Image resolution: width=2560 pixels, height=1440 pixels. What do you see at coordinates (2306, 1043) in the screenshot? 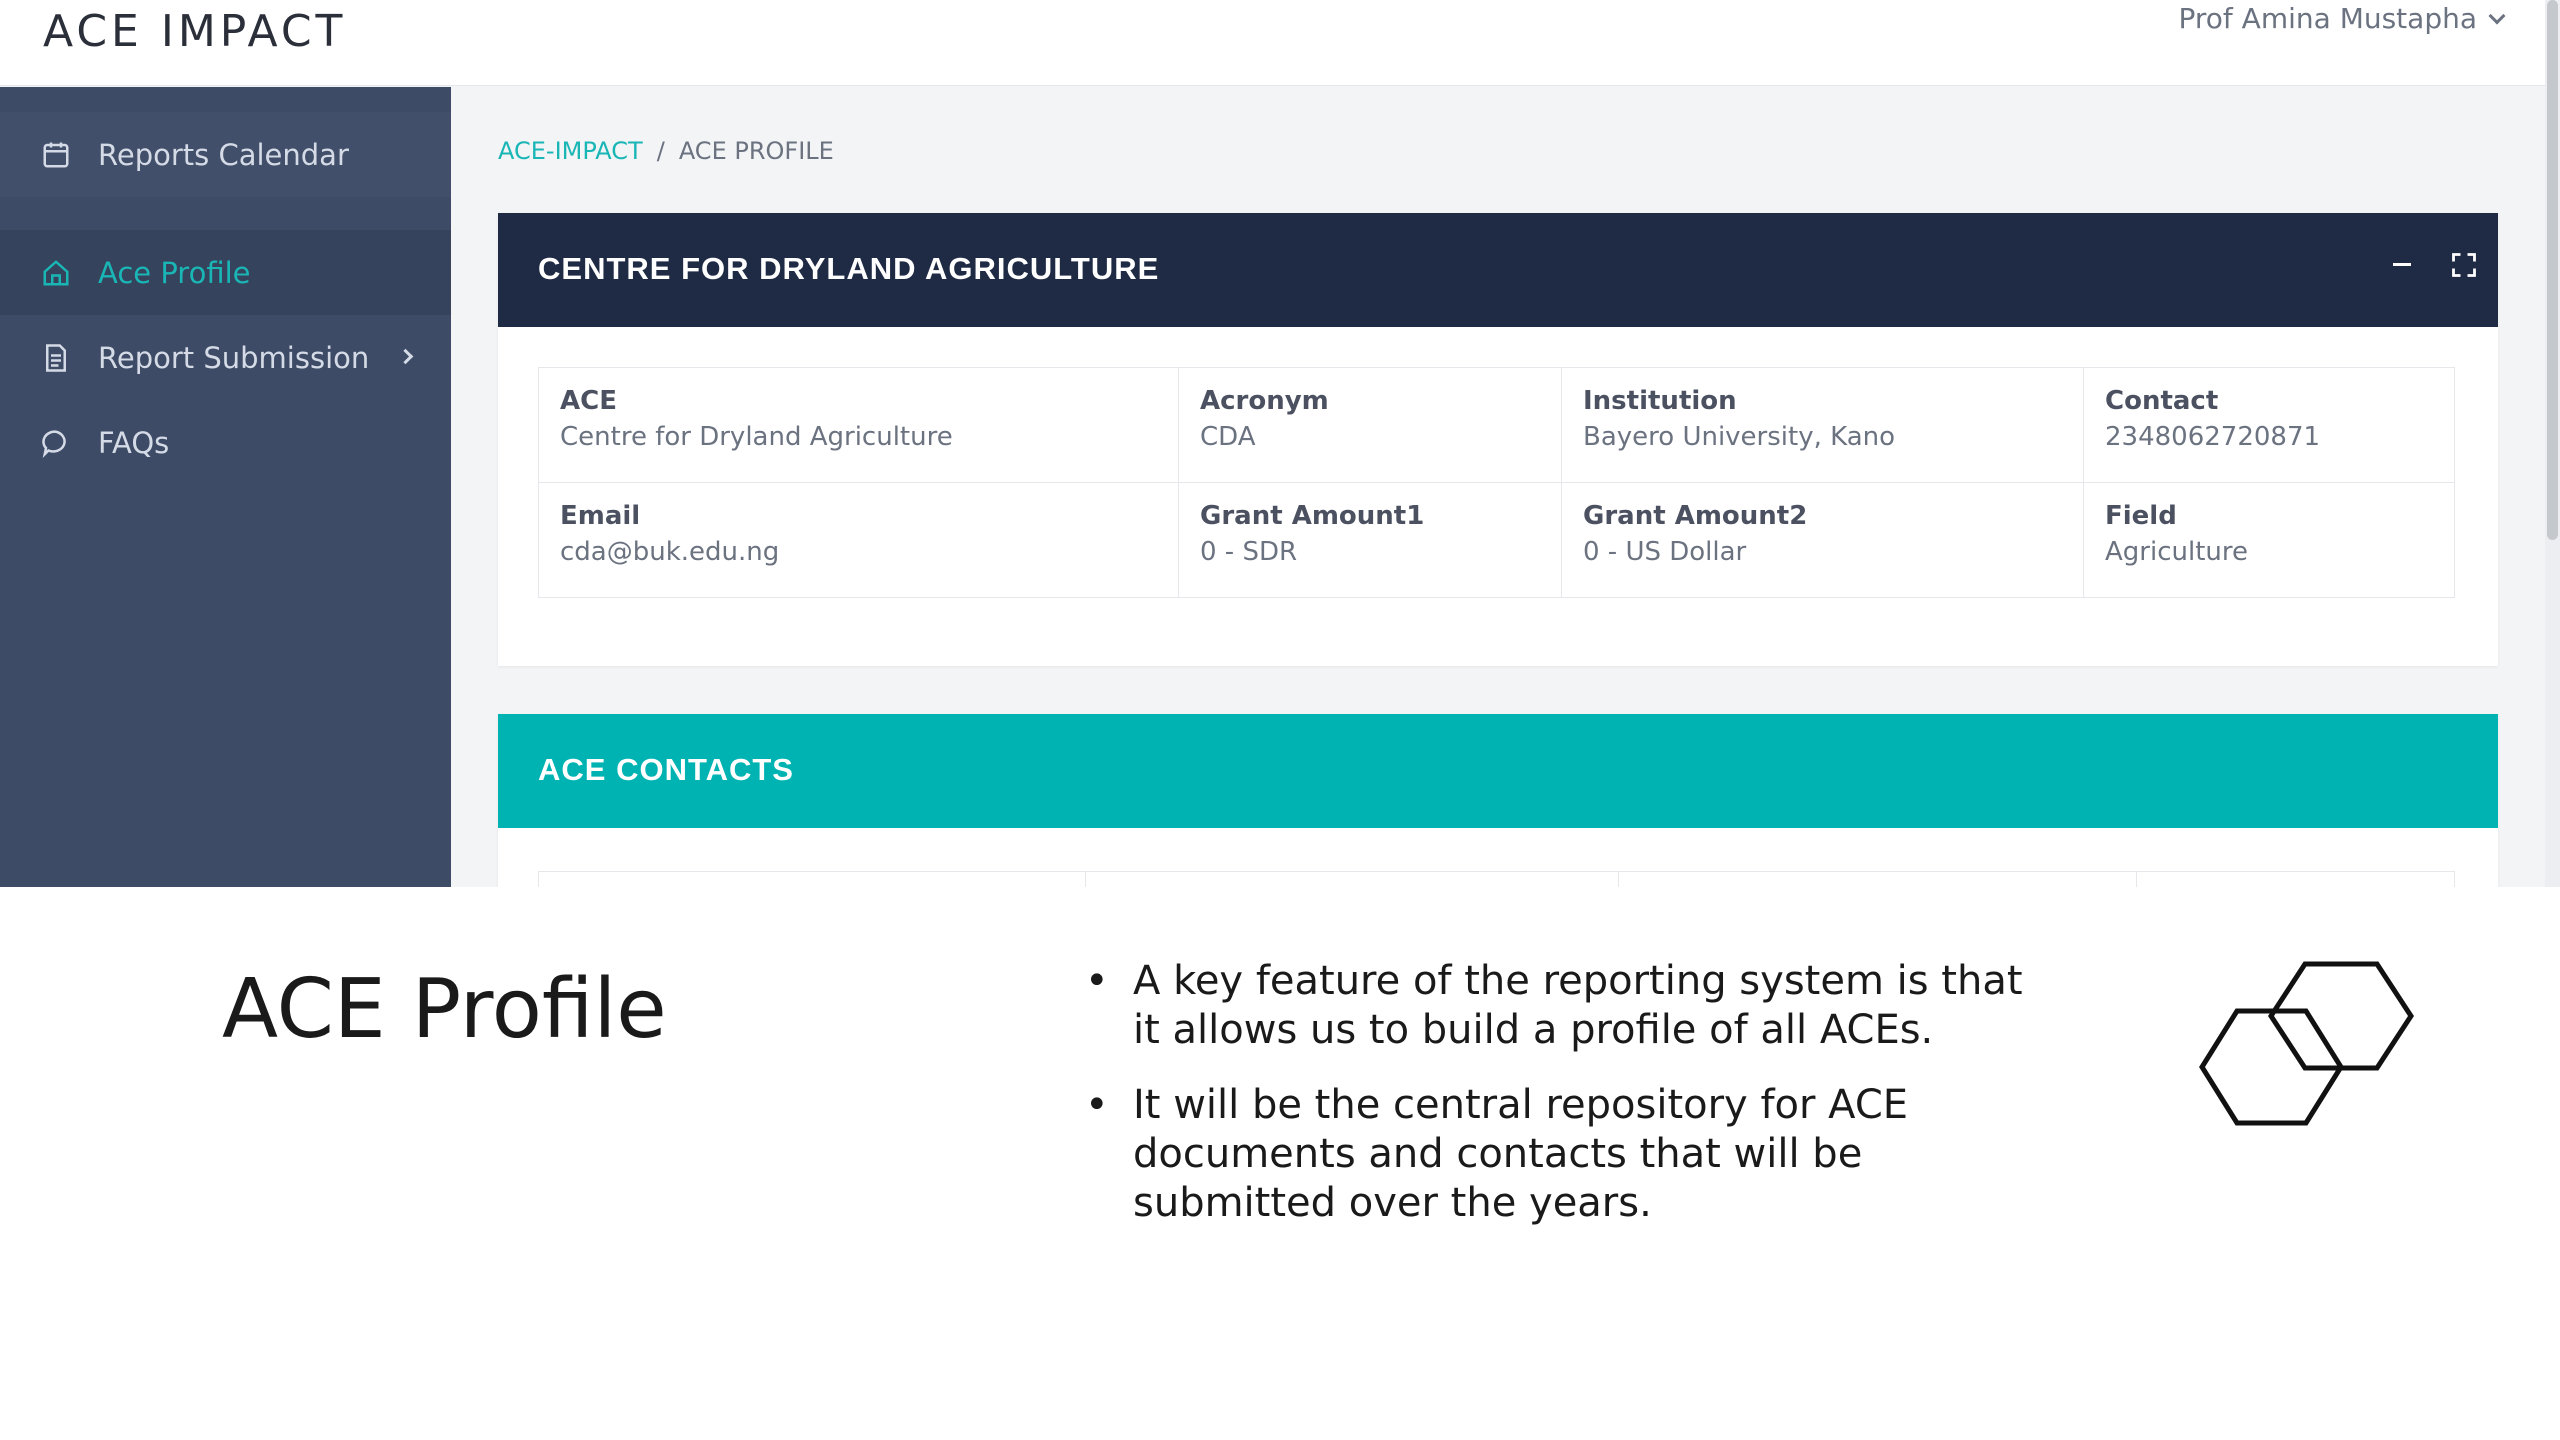
I see `hexagons-decoration` at bounding box center [2306, 1043].